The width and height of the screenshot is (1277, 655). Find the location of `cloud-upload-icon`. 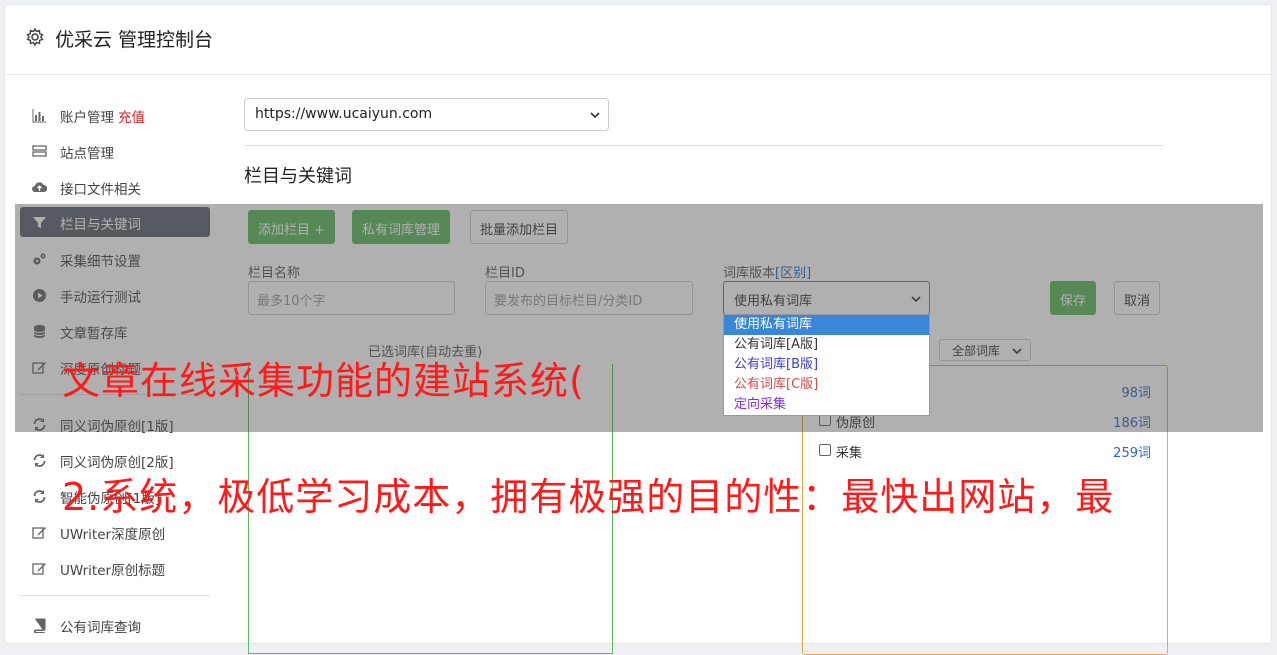

cloud-upload-icon is located at coordinates (39, 187).